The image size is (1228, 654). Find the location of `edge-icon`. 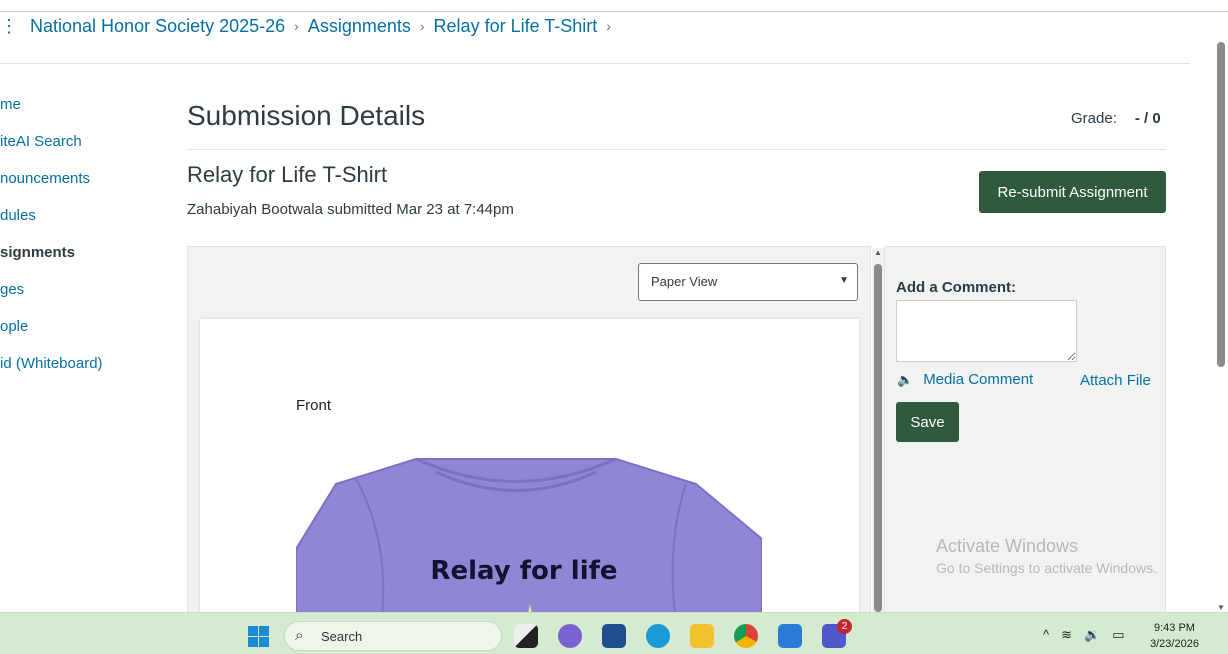

edge-icon is located at coordinates (658, 636).